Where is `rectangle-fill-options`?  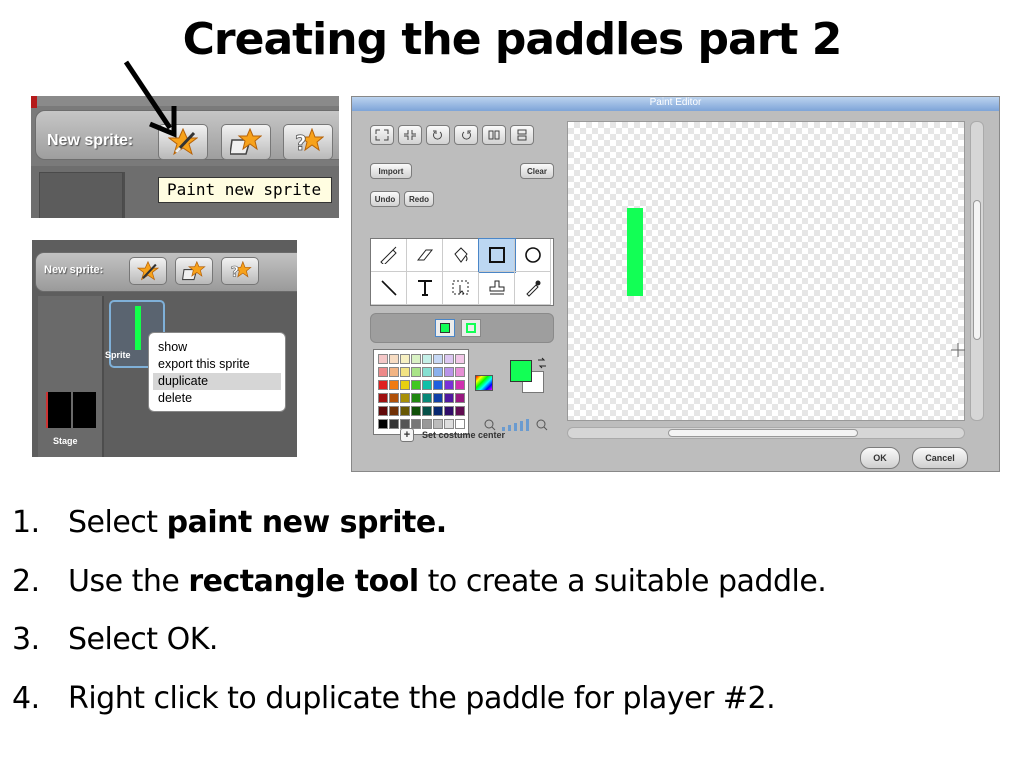 rectangle-fill-options is located at coordinates (462, 328).